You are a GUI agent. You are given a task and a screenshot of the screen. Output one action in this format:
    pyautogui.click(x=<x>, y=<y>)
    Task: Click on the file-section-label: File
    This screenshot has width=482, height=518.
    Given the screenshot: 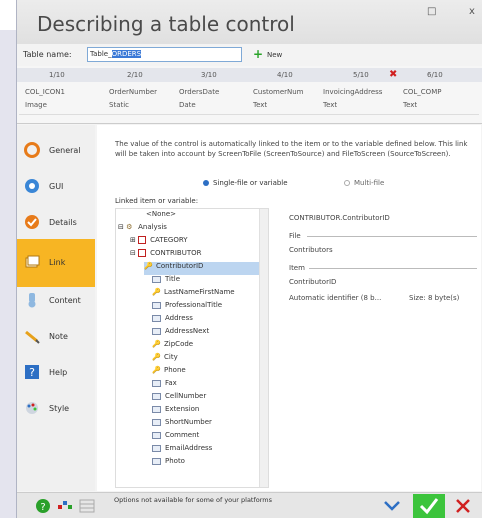 What is the action you would take?
    pyautogui.click(x=295, y=236)
    